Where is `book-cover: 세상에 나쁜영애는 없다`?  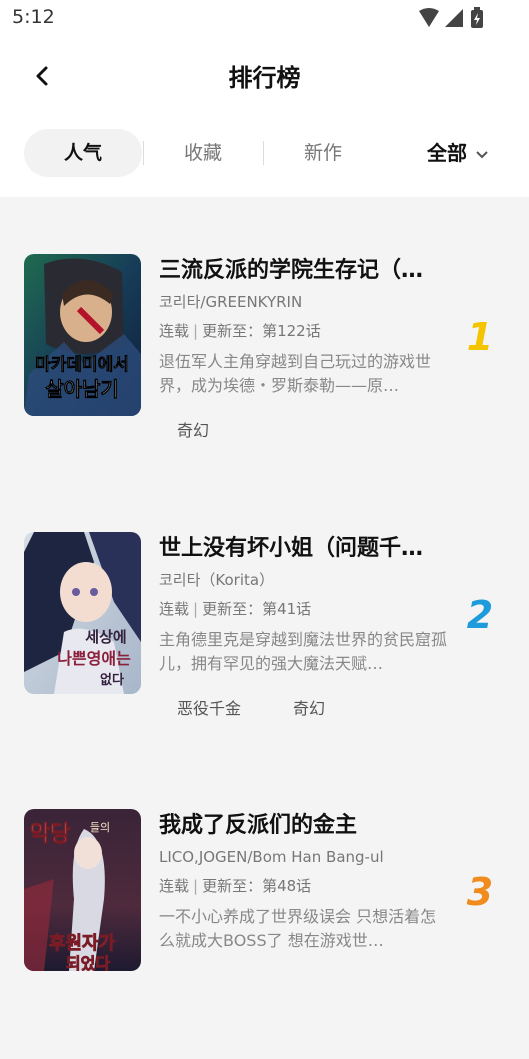
book-cover: 세상에 나쁜영애는 없다 is located at coordinates (82, 613).